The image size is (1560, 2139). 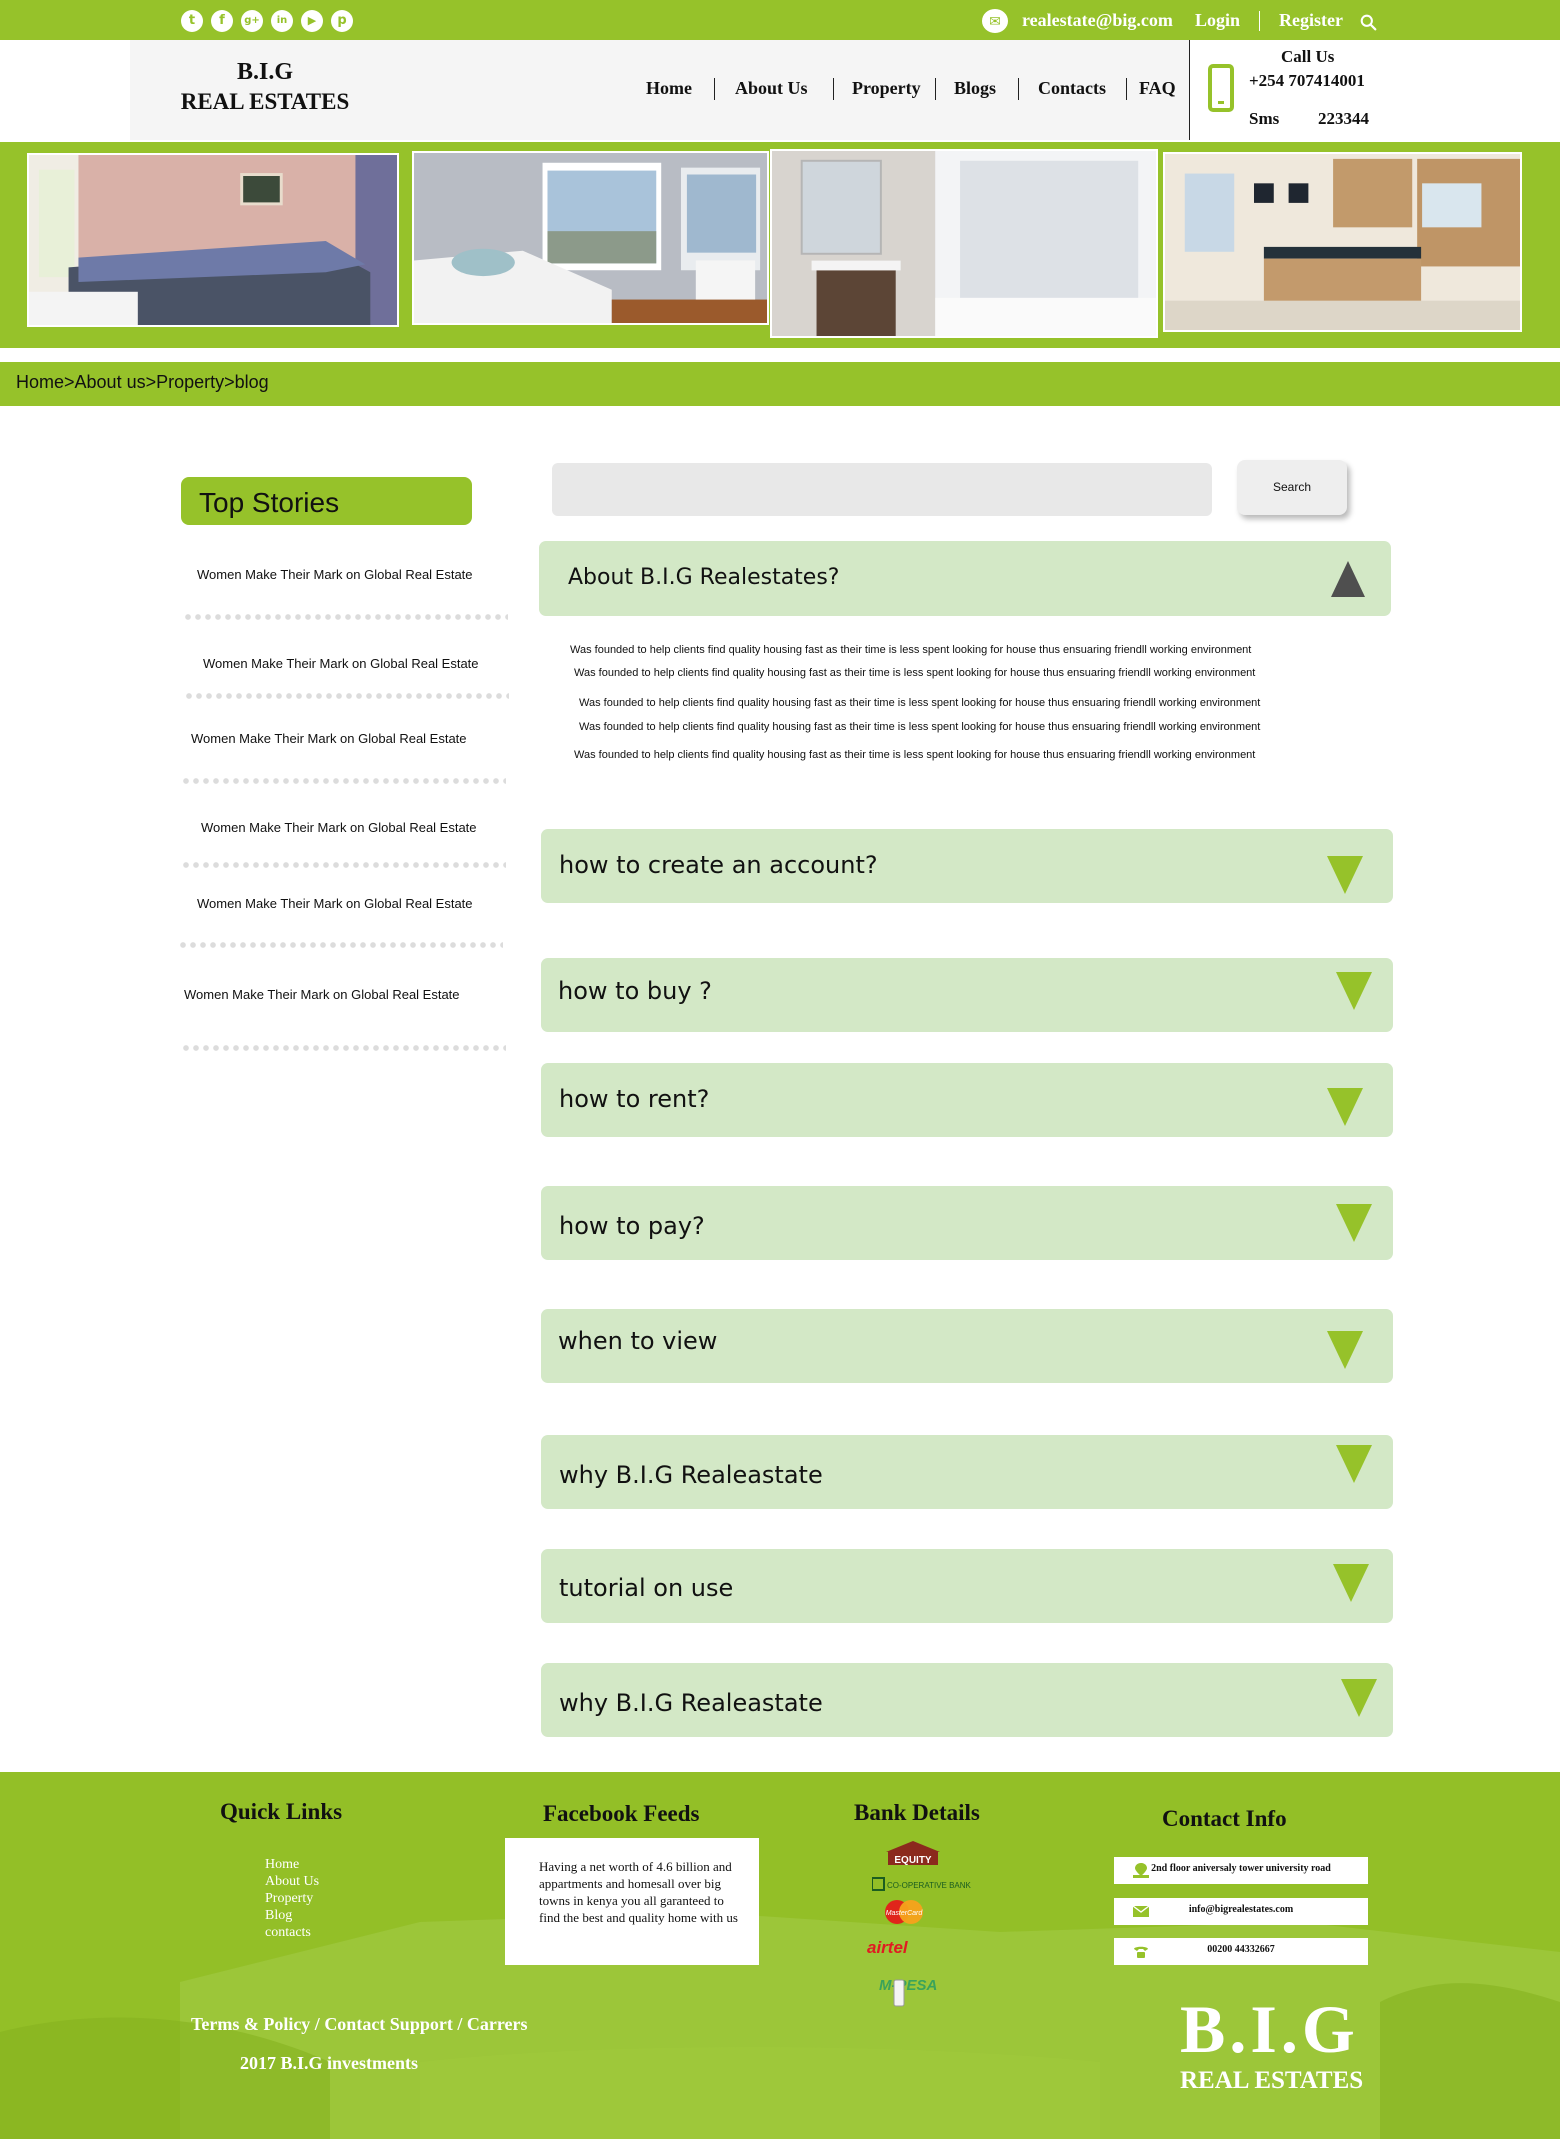 I want to click on airtel-logo: airtel, so click(x=913, y=1947).